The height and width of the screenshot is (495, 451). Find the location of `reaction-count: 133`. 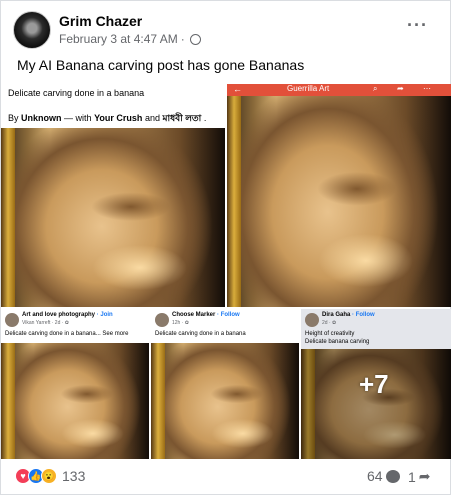

reaction-count: 133 is located at coordinates (74, 476).